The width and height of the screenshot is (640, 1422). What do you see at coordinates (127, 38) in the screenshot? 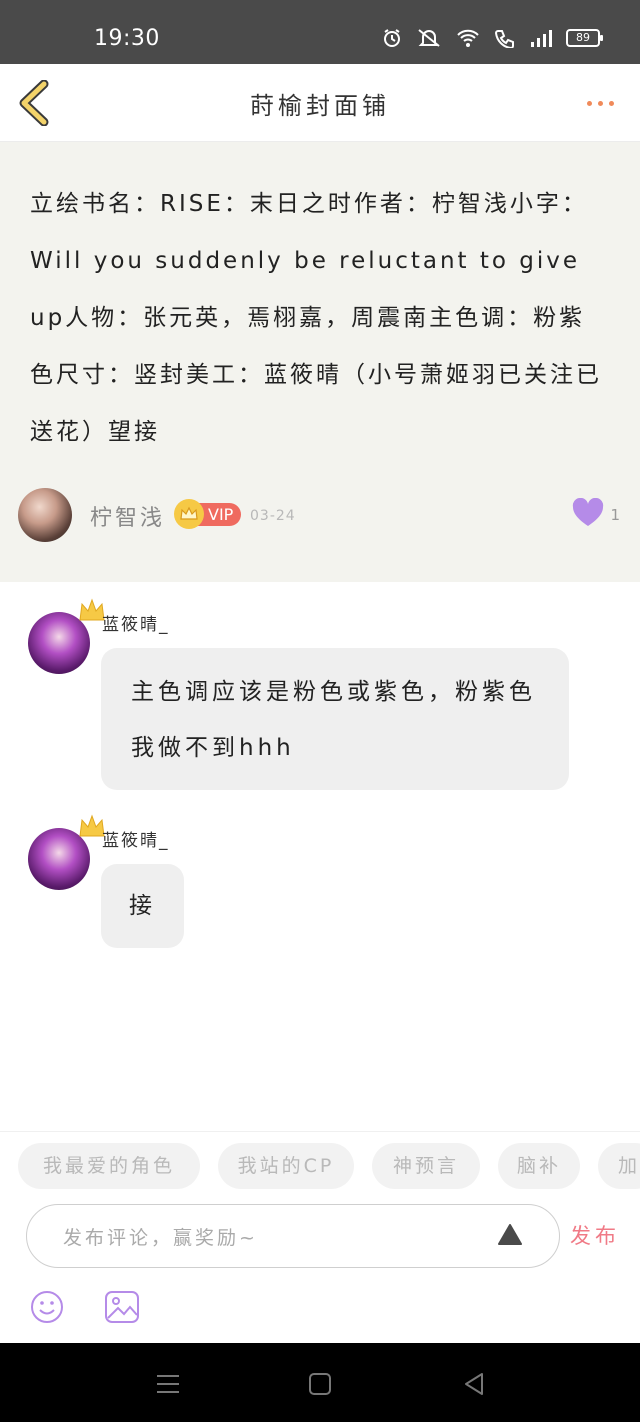
I see `status-time: 19:30` at bounding box center [127, 38].